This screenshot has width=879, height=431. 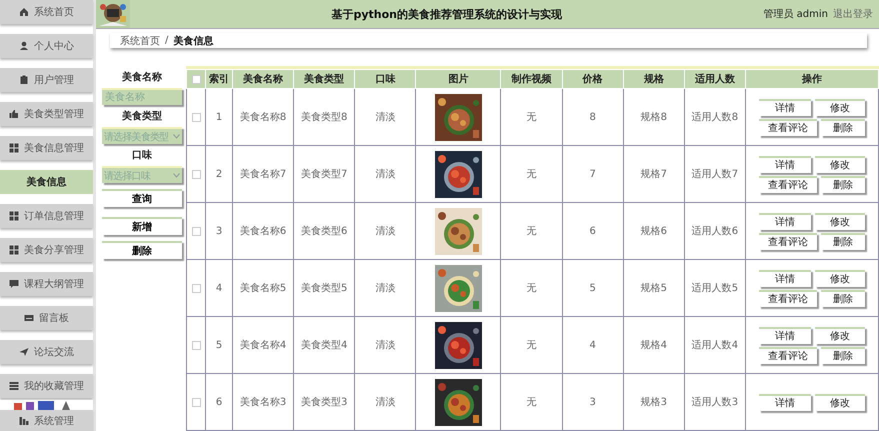 I want to click on keyboard-icon, so click(x=29, y=318).